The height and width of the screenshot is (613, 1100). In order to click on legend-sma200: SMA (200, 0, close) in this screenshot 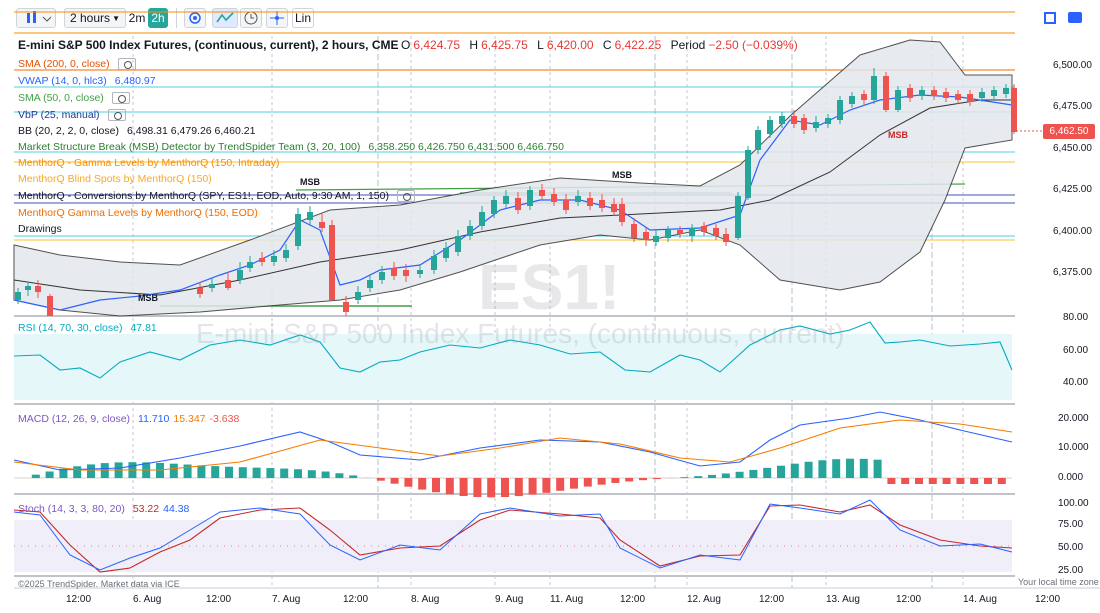, I will do `click(77, 64)`.